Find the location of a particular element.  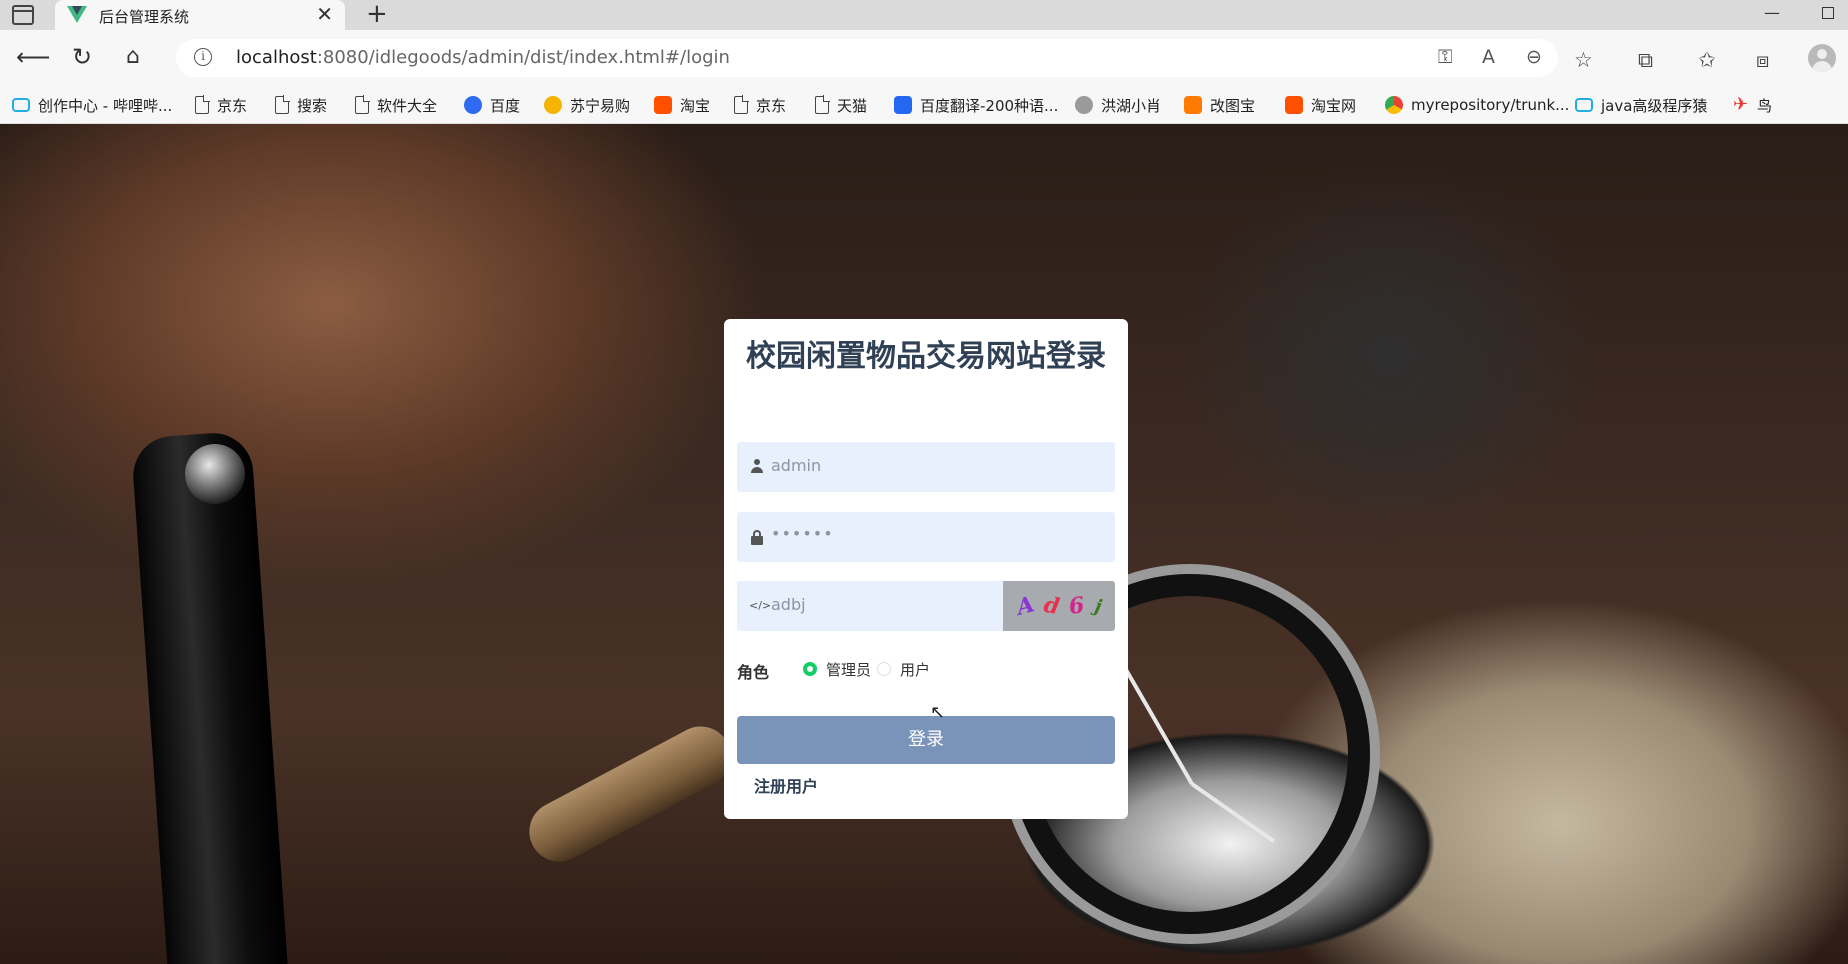

mouse-cursor-icon: ↖ is located at coordinates (938, 712).